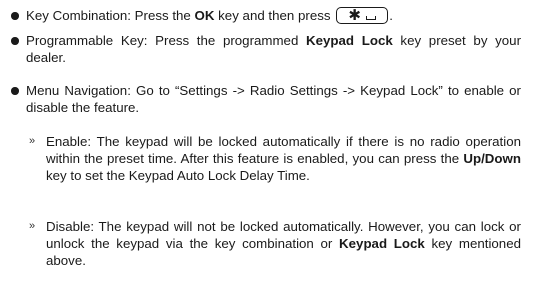 This screenshot has width=533, height=290. I want to click on key-combination-period: ., so click(391, 15).